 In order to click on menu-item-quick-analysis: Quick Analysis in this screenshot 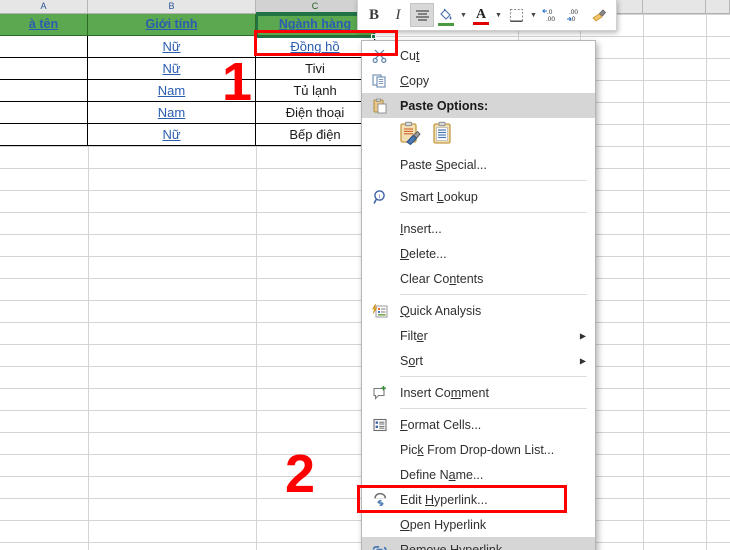, I will do `click(478, 310)`.